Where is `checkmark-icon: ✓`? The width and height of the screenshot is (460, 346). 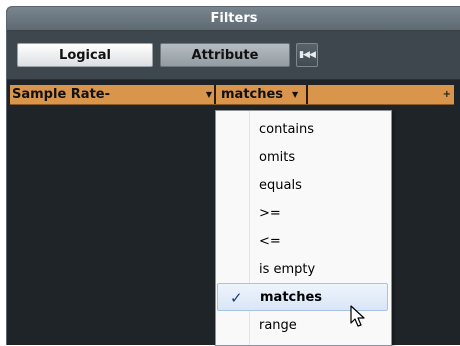
checkmark-icon: ✓ is located at coordinates (236, 298).